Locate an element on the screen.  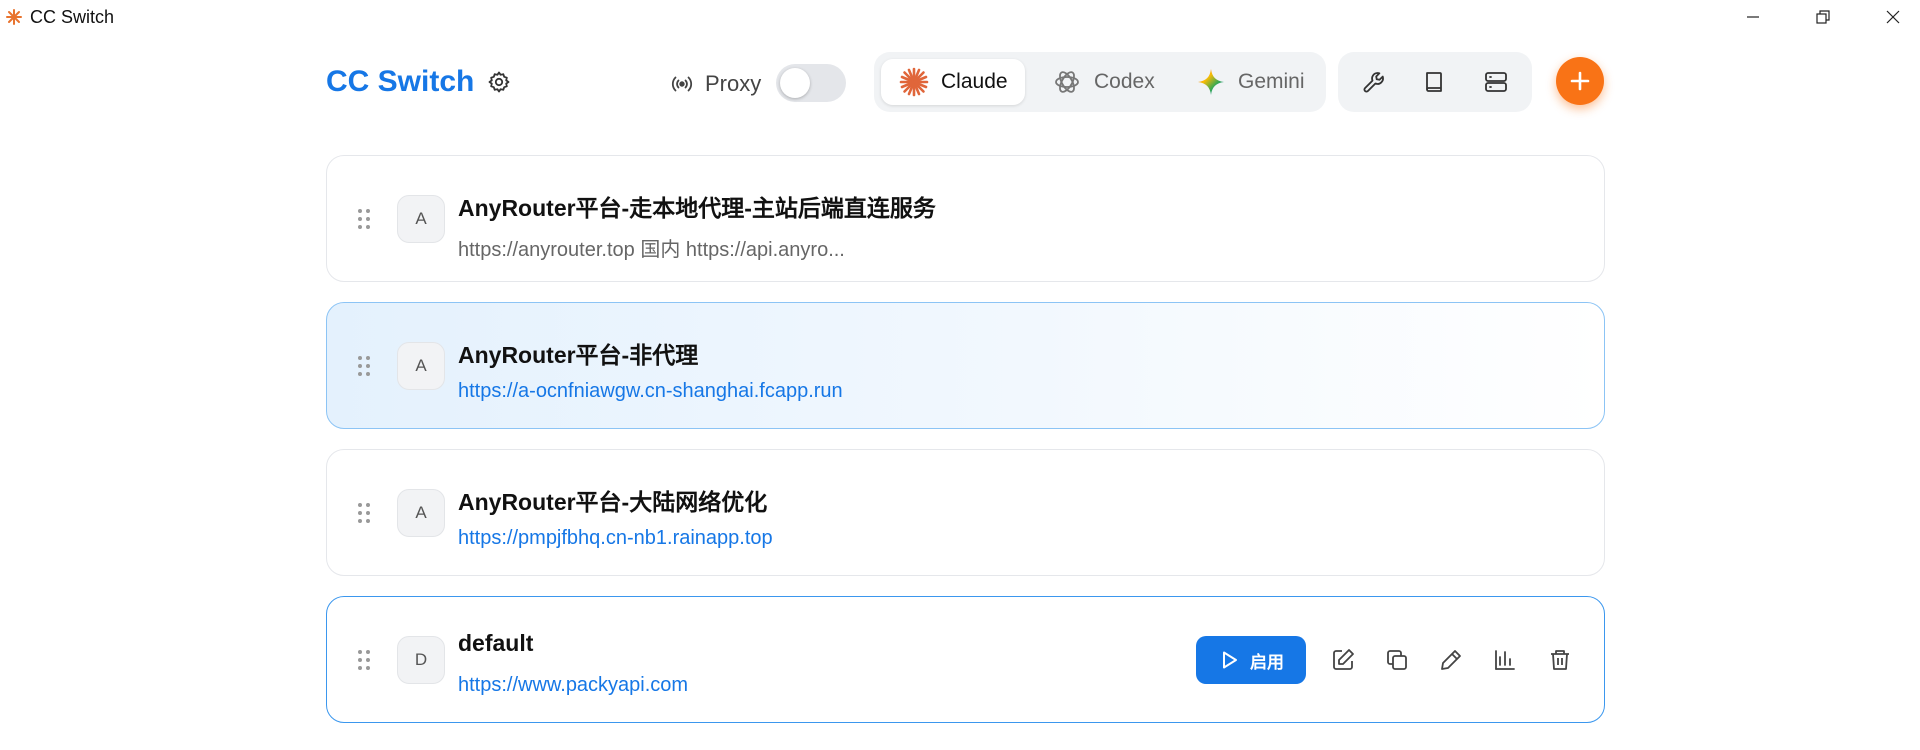
provider-avatar: D is located at coordinates (421, 660).